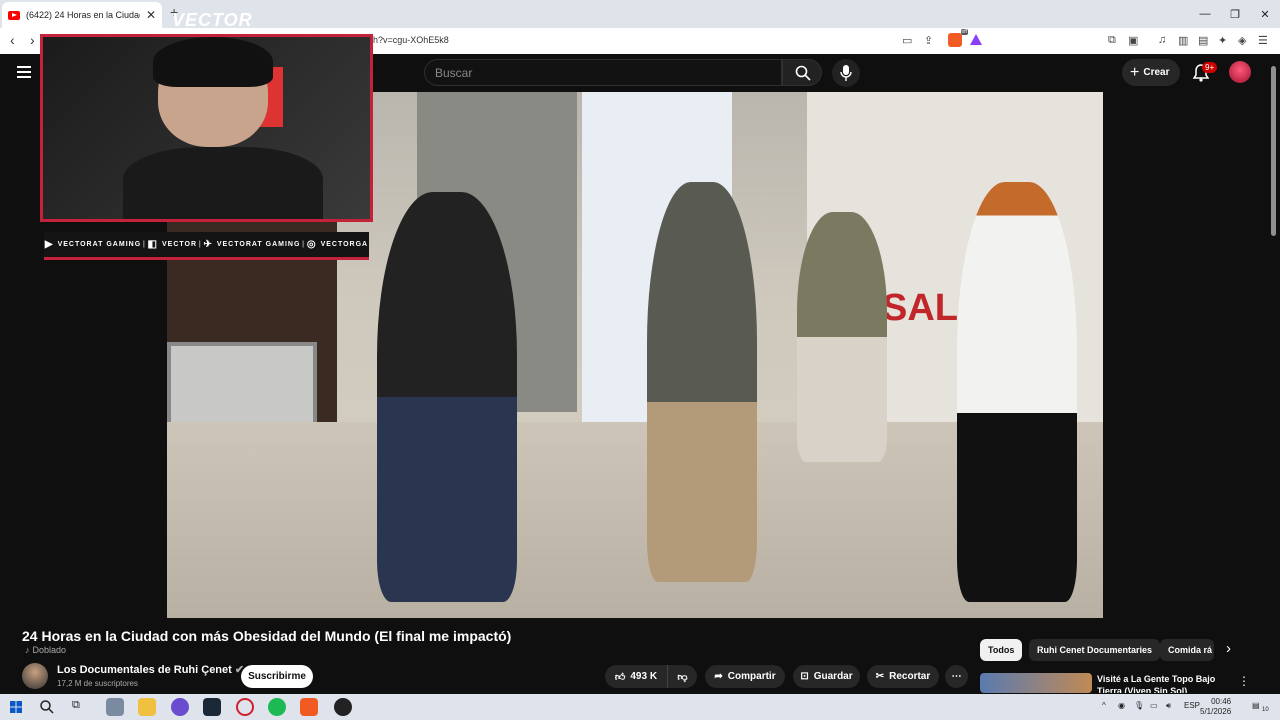 This screenshot has height=720, width=1280. I want to click on dislike-button: 👎︎, so click(682, 676).